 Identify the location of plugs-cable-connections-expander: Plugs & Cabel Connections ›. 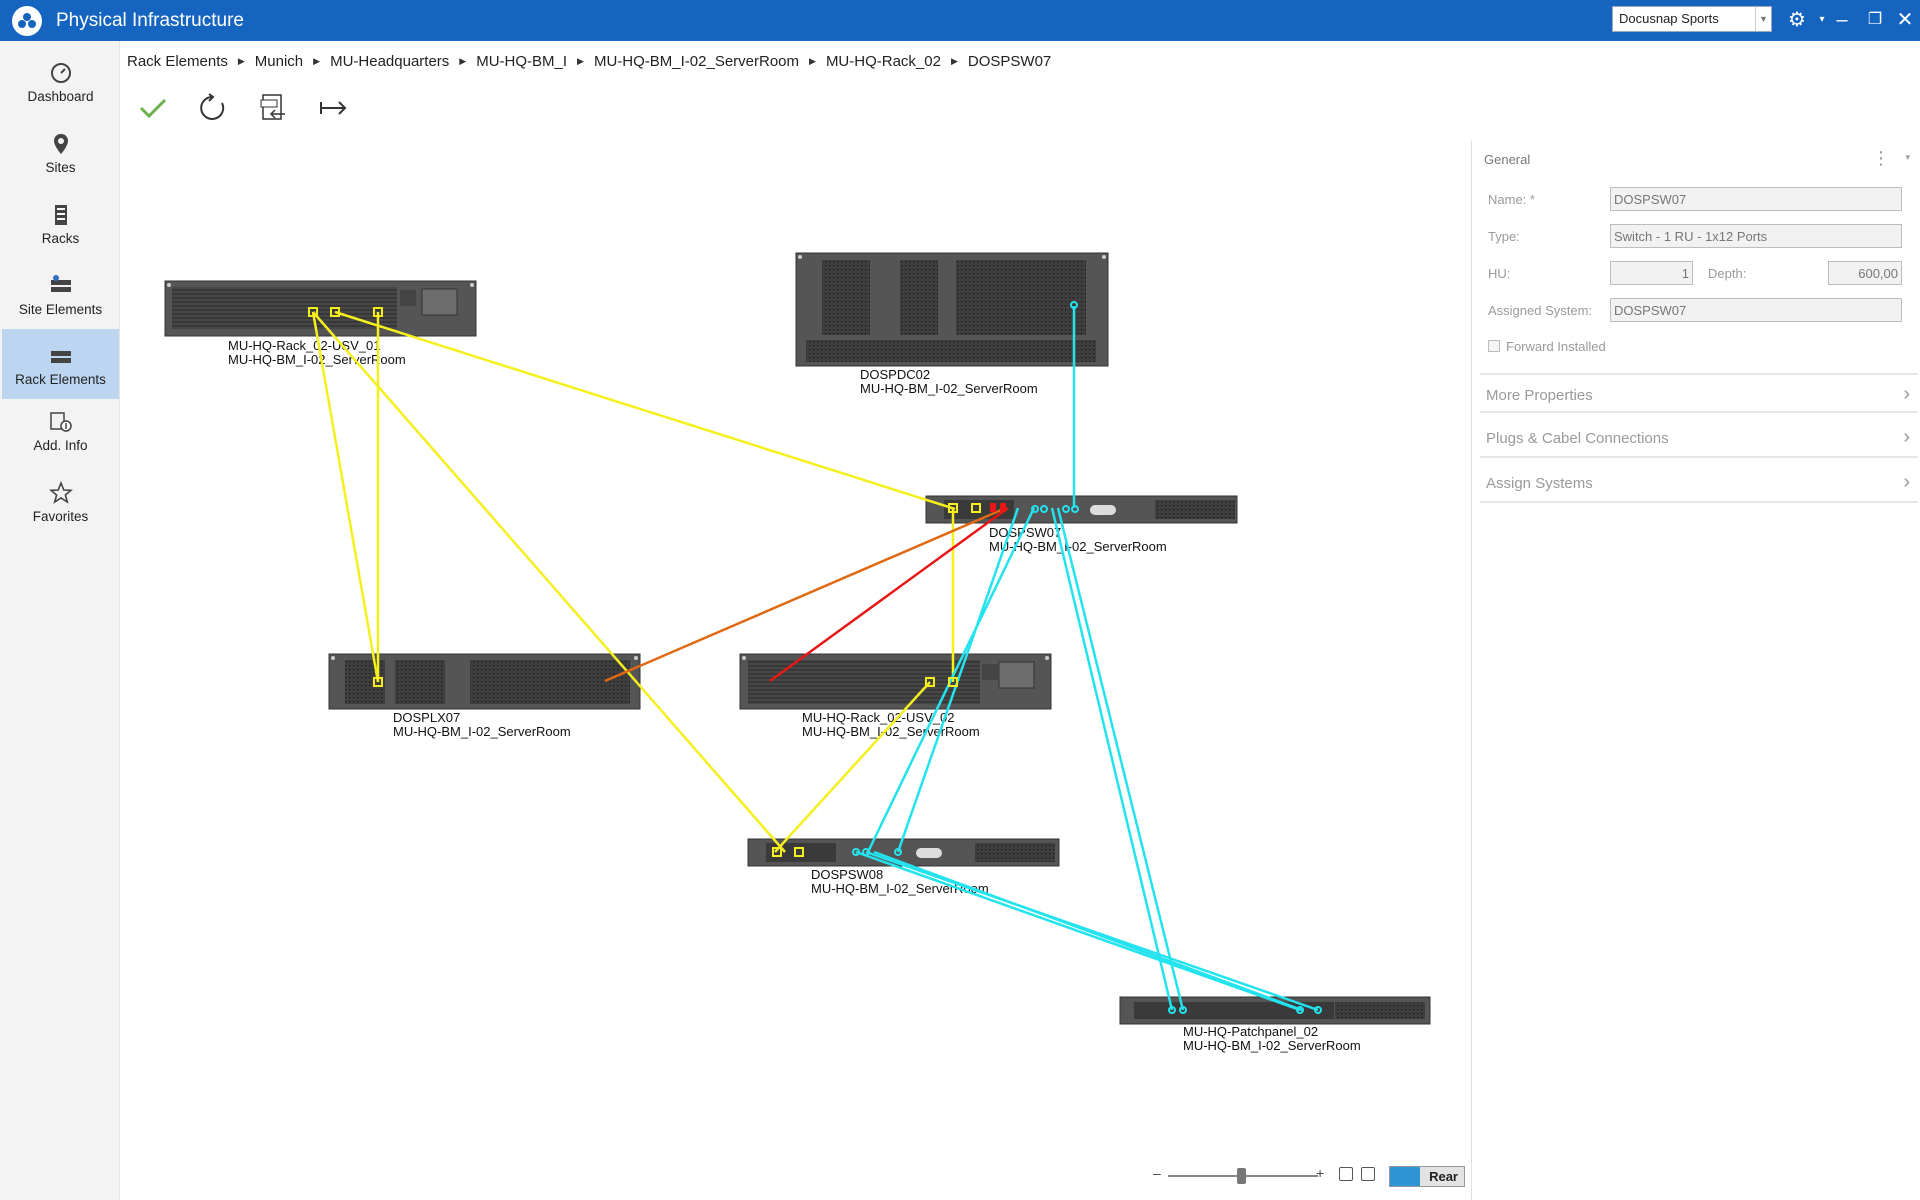
(1699, 438).